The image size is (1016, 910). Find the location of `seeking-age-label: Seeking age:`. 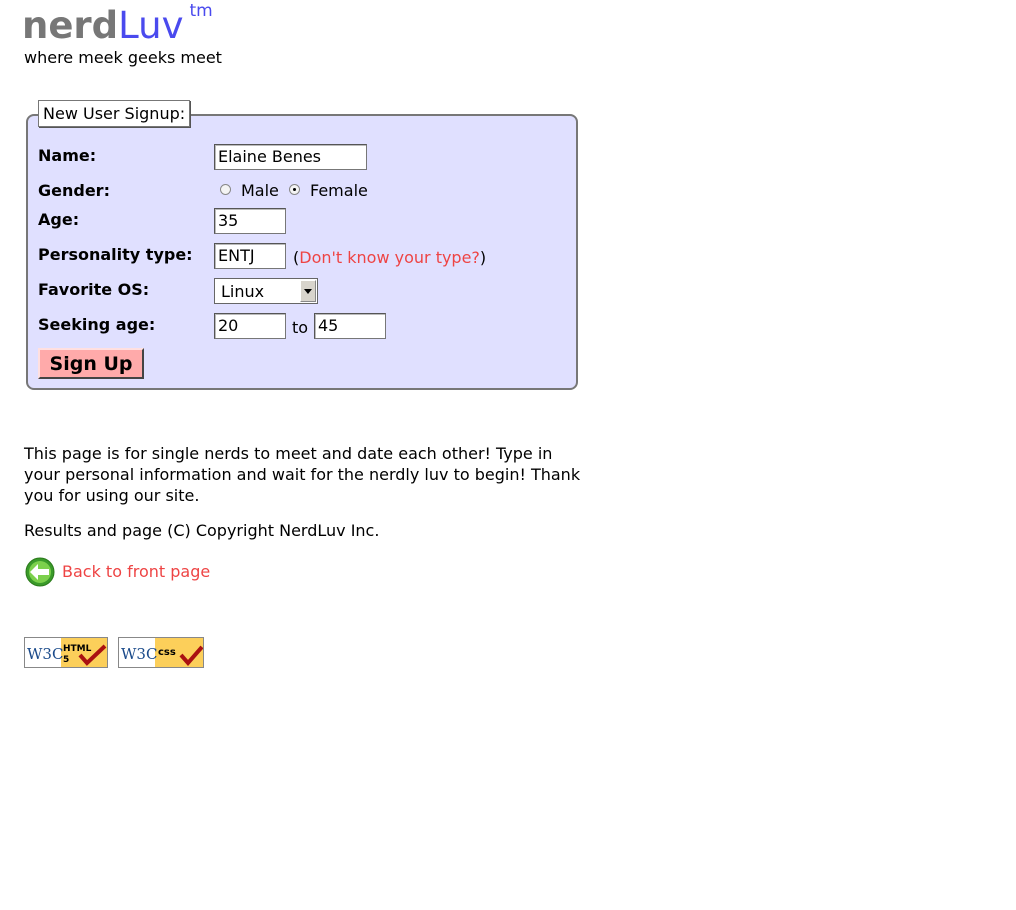

seeking-age-label: Seeking age: is located at coordinates (97, 324).